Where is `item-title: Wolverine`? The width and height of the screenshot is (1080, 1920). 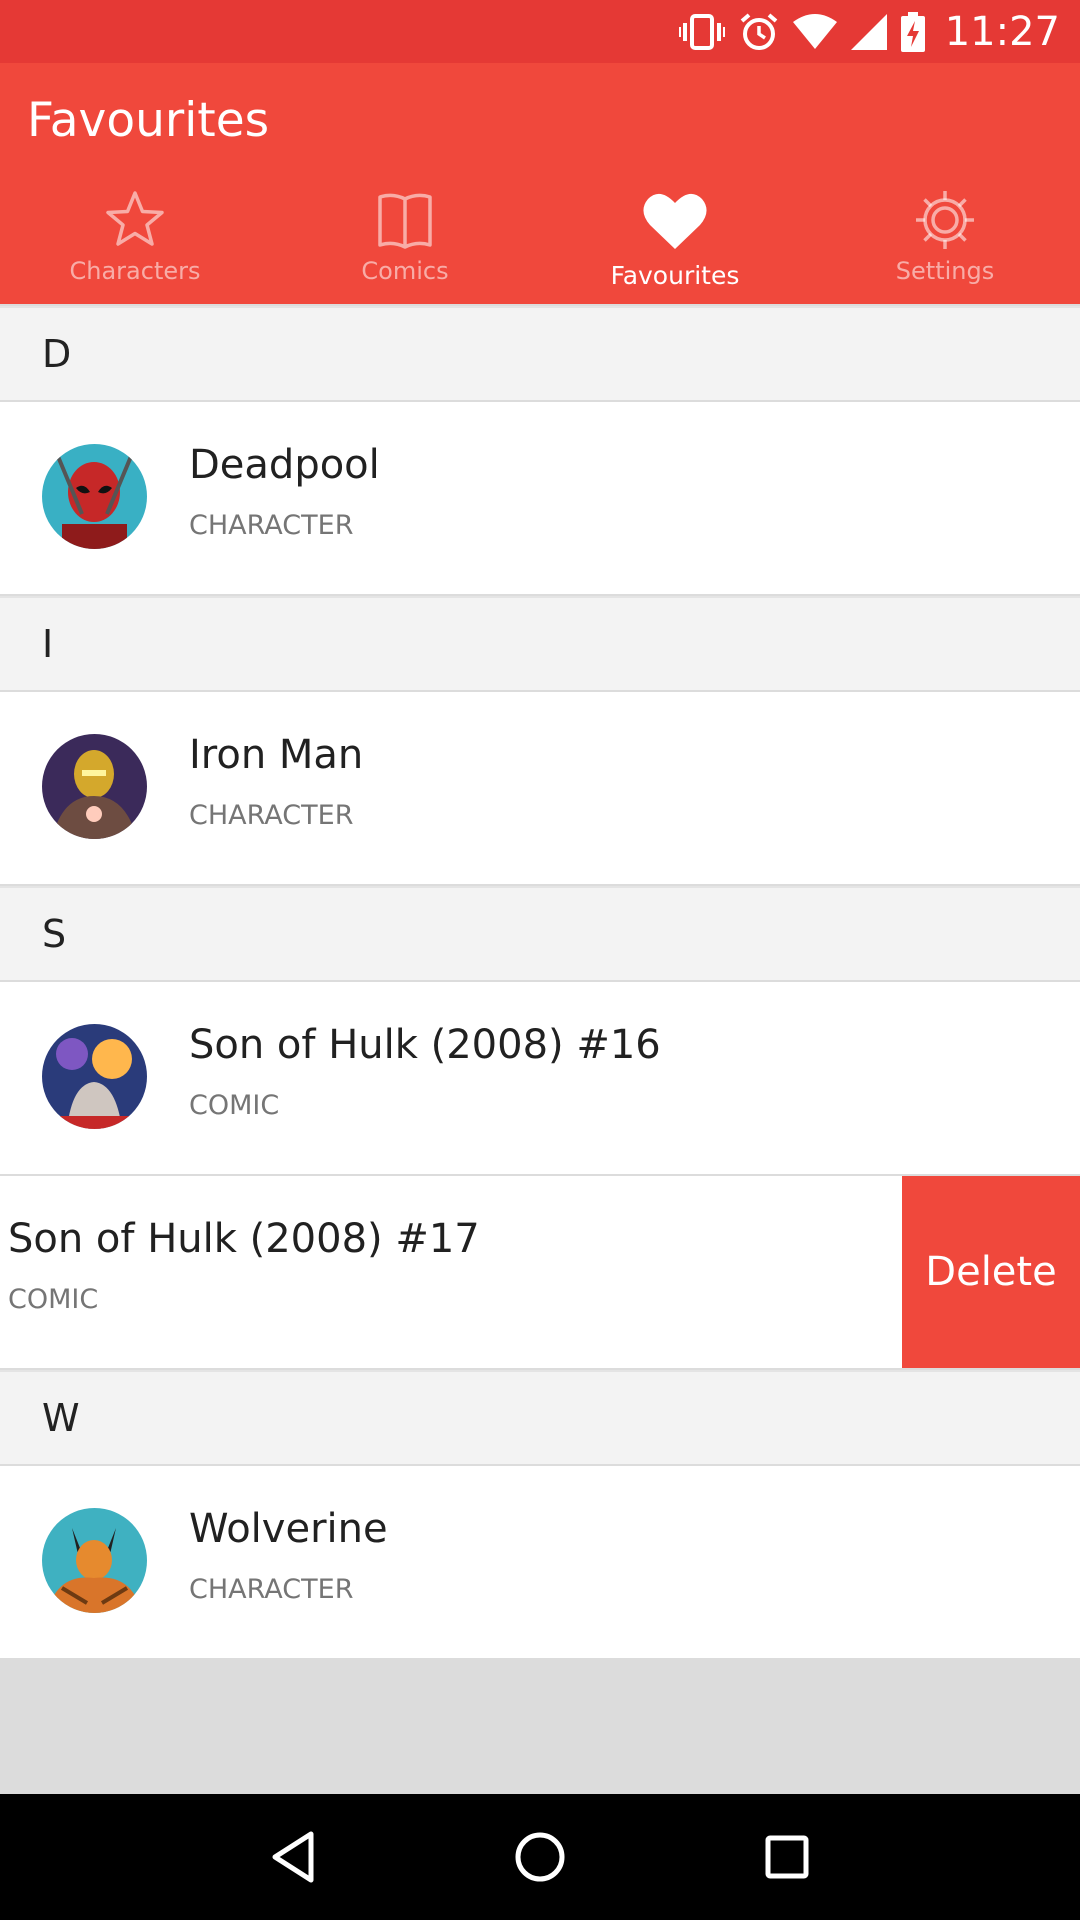
item-title: Wolverine is located at coordinates (288, 1529).